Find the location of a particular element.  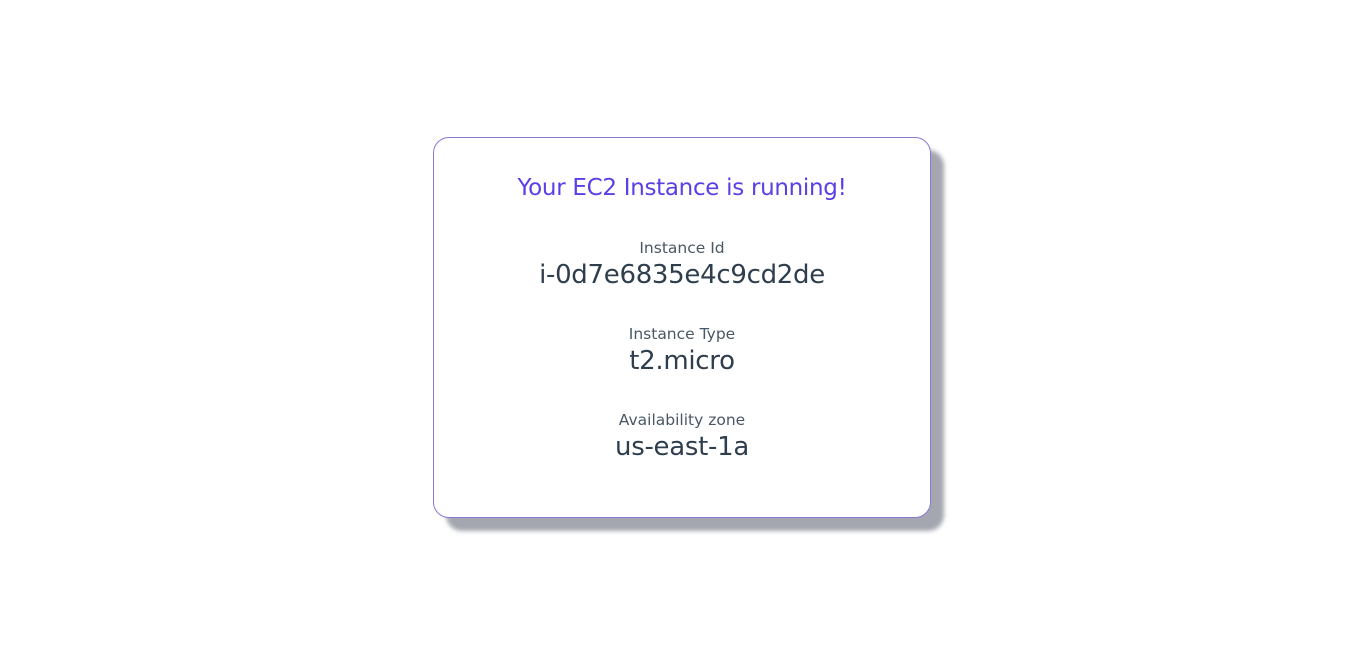

instance-type-field: Instance Type t2.micro is located at coordinates (682, 350).